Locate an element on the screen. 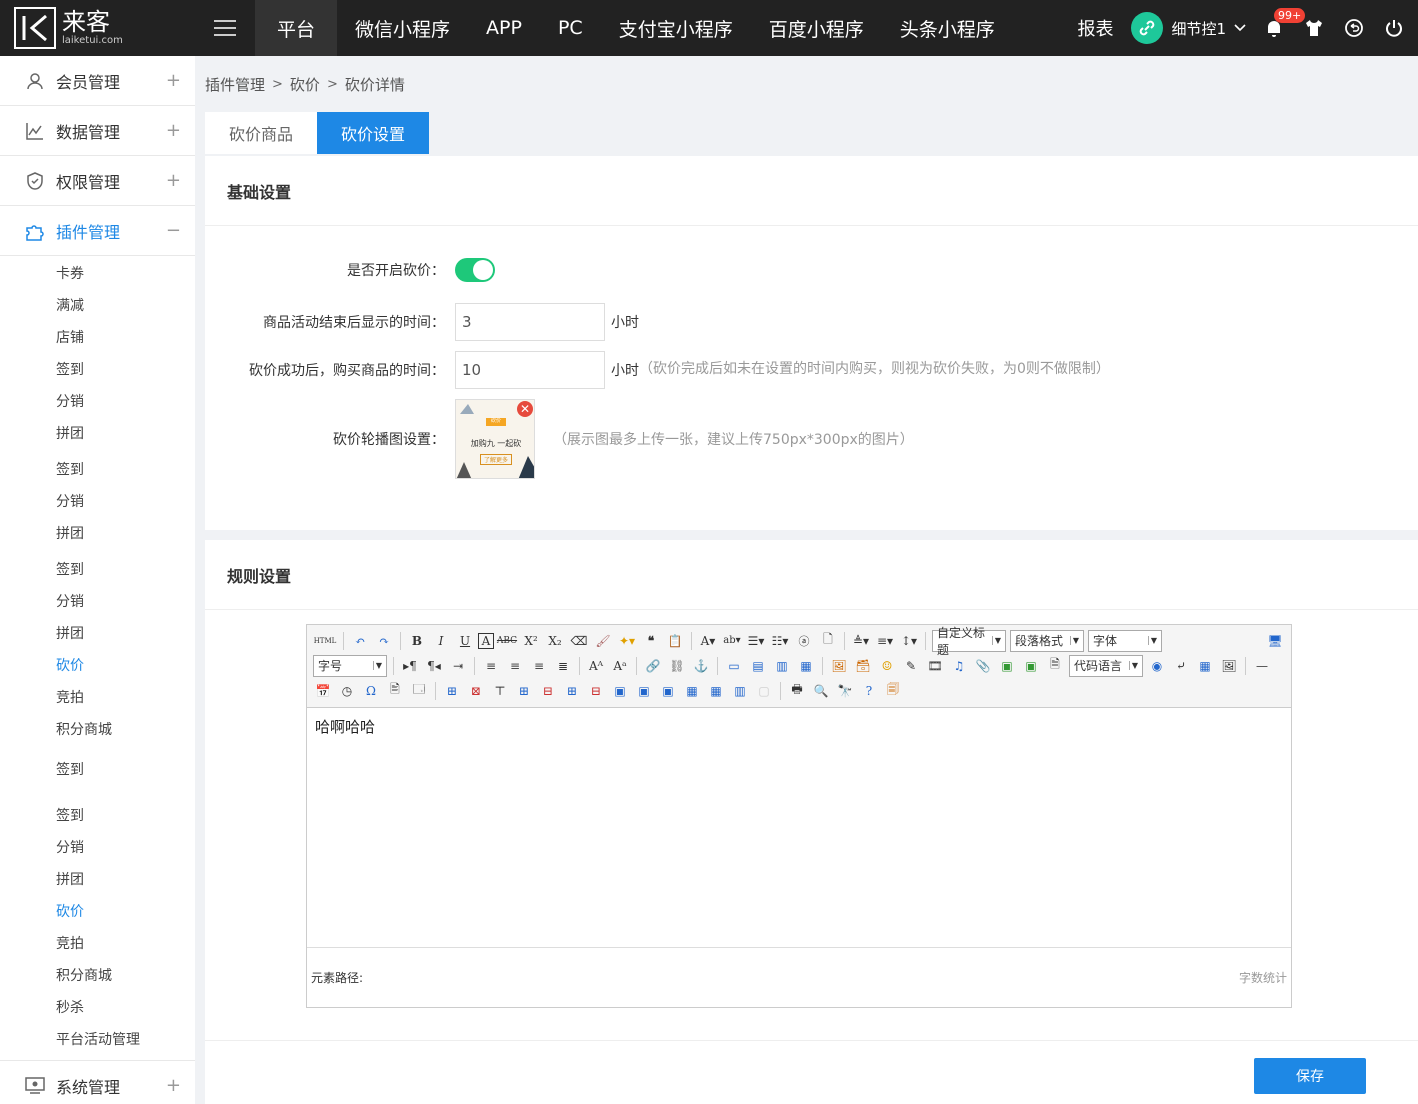  attachment-icon: 📎 is located at coordinates (983, 666).